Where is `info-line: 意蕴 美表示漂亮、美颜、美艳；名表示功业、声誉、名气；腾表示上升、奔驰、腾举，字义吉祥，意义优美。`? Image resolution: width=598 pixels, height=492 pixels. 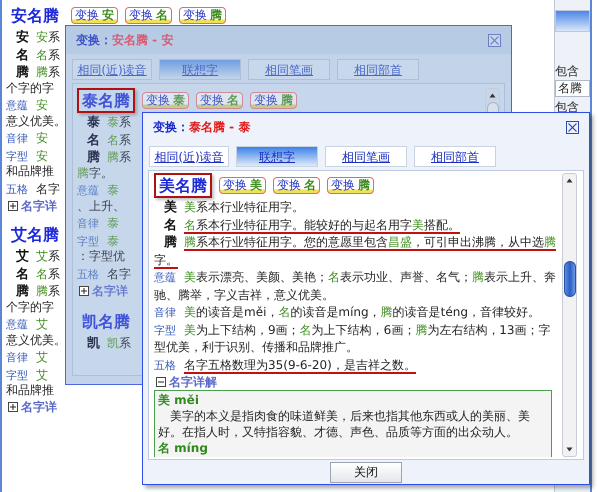
info-line: 意蕴 美表示漂亮、美颜、美艳；名表示功业、声誉、名气；腾表示上升、奔驰、腾举，字义吉祥，意义优美。 is located at coordinates (355, 286).